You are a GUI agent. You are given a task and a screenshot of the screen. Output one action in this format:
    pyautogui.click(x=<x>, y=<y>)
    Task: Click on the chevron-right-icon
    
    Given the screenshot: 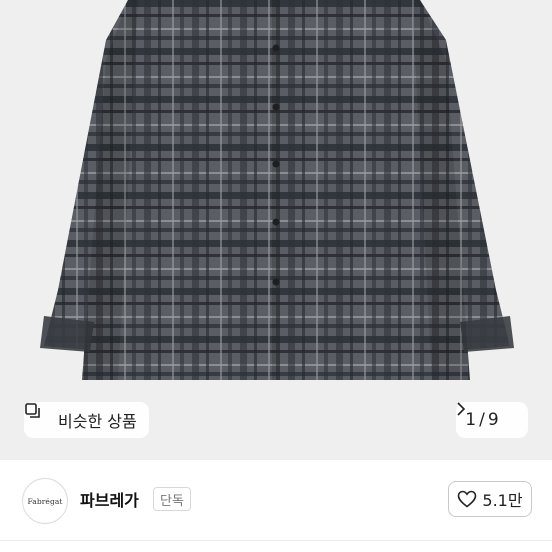 What is the action you would take?
    pyautogui.click(x=488, y=414)
    